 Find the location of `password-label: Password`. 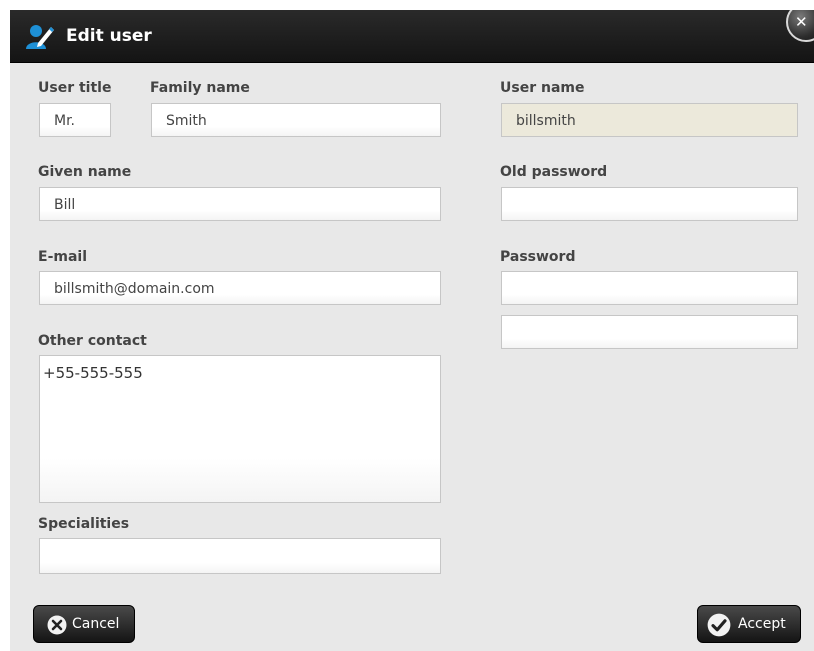

password-label: Password is located at coordinates (538, 257).